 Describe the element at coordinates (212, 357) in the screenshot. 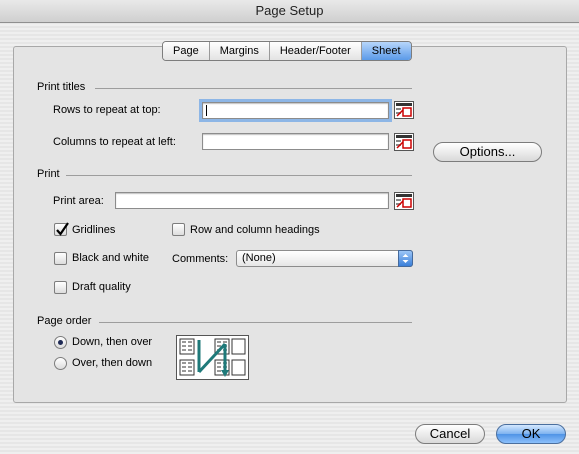

I see `page-order-preview-icon` at that location.